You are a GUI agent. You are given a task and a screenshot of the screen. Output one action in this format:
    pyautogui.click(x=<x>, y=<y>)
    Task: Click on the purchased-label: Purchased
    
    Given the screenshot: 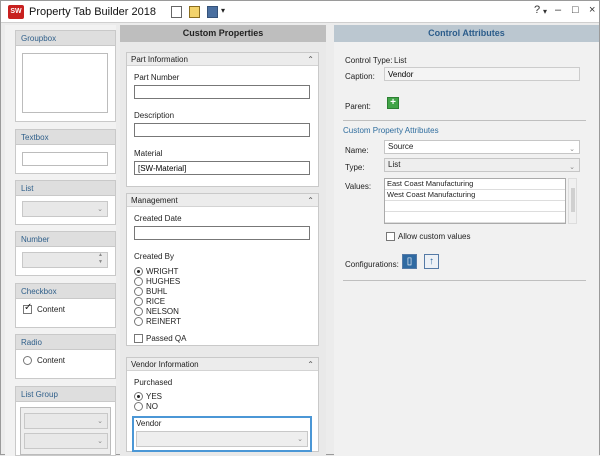 What is the action you would take?
    pyautogui.click(x=153, y=382)
    